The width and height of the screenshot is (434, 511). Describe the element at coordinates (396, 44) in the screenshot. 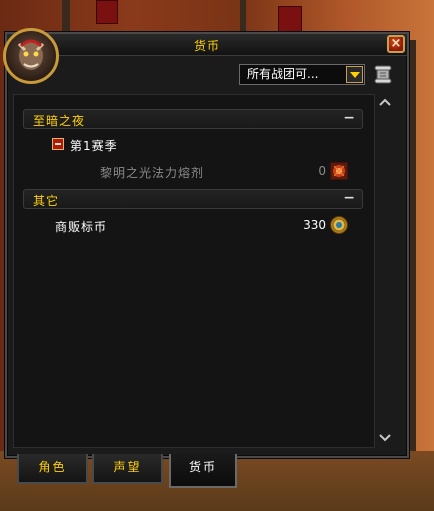

I see `close-icon: ×` at that location.